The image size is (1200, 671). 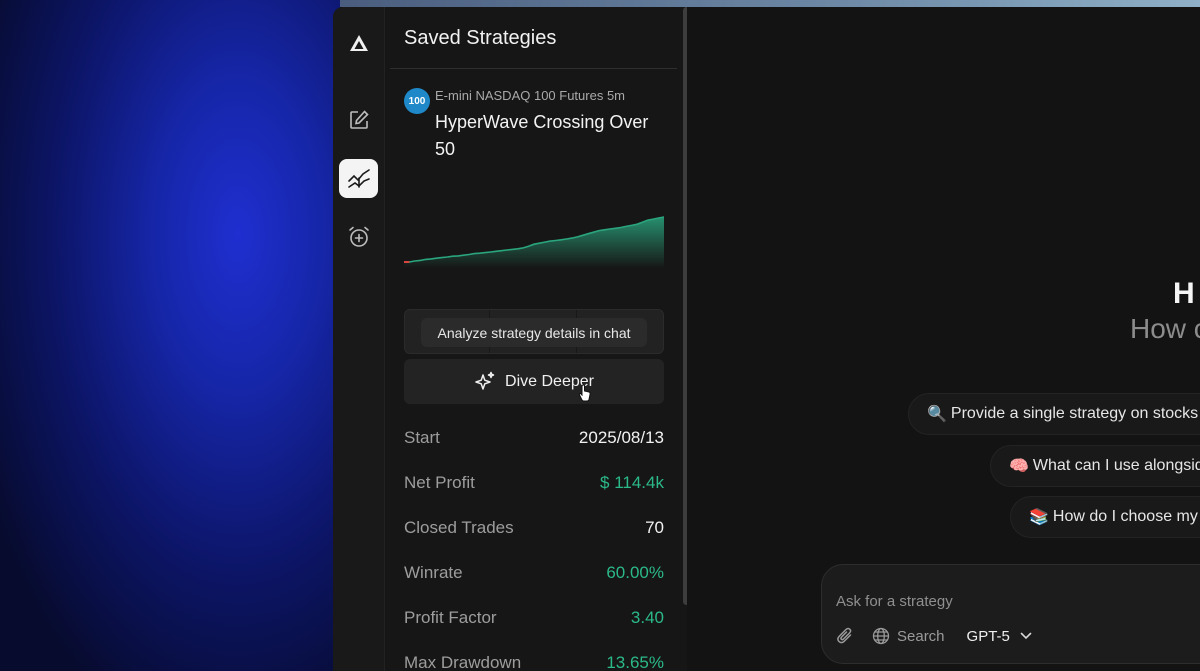 I want to click on dive-deeper-button: Dive Deeper, so click(x=534, y=381).